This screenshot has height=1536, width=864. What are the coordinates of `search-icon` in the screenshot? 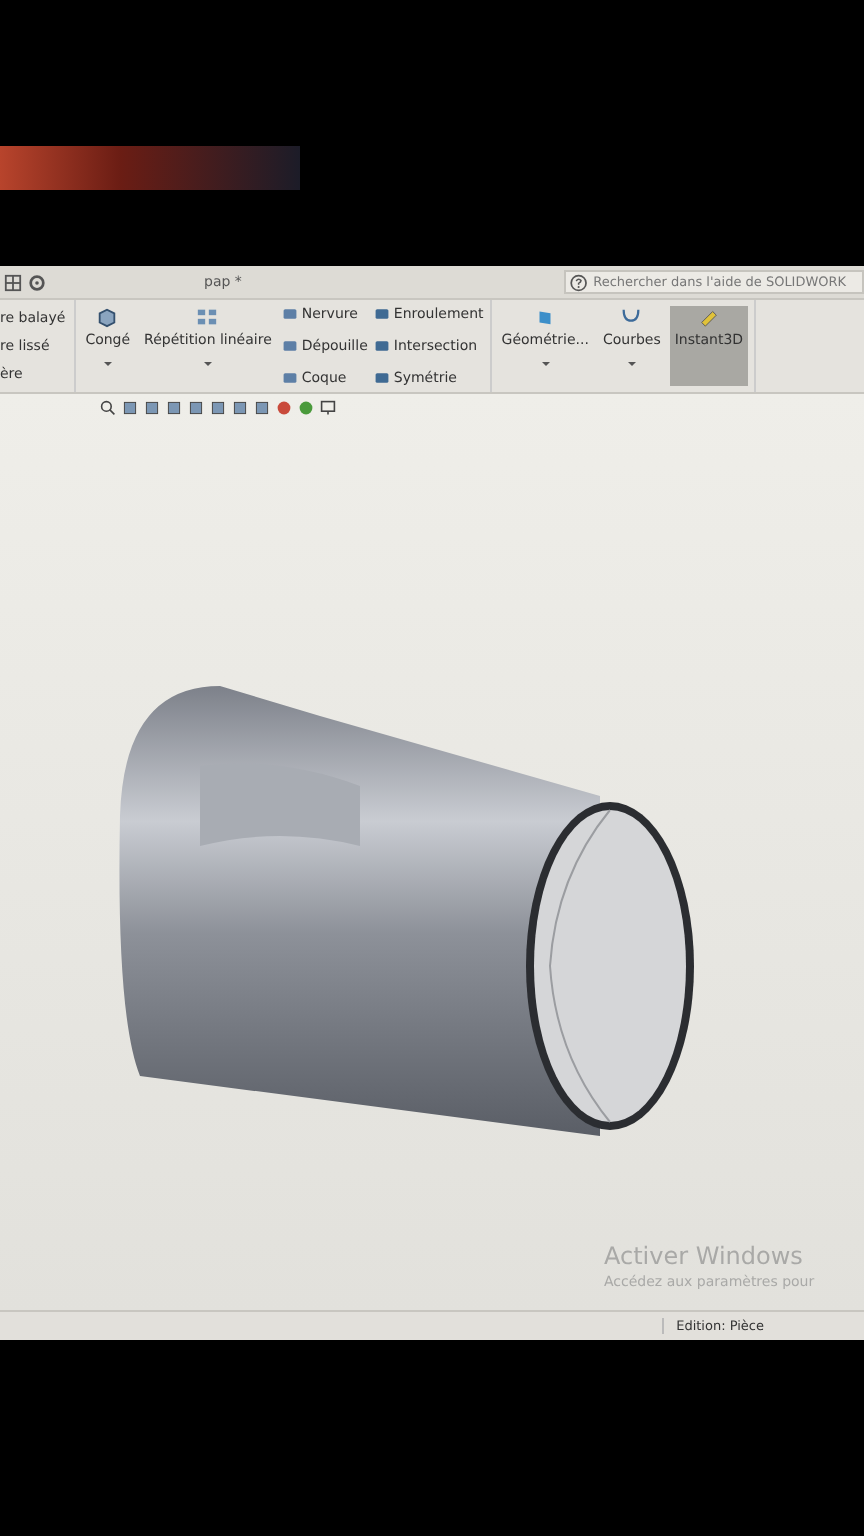 It's located at (108, 408).